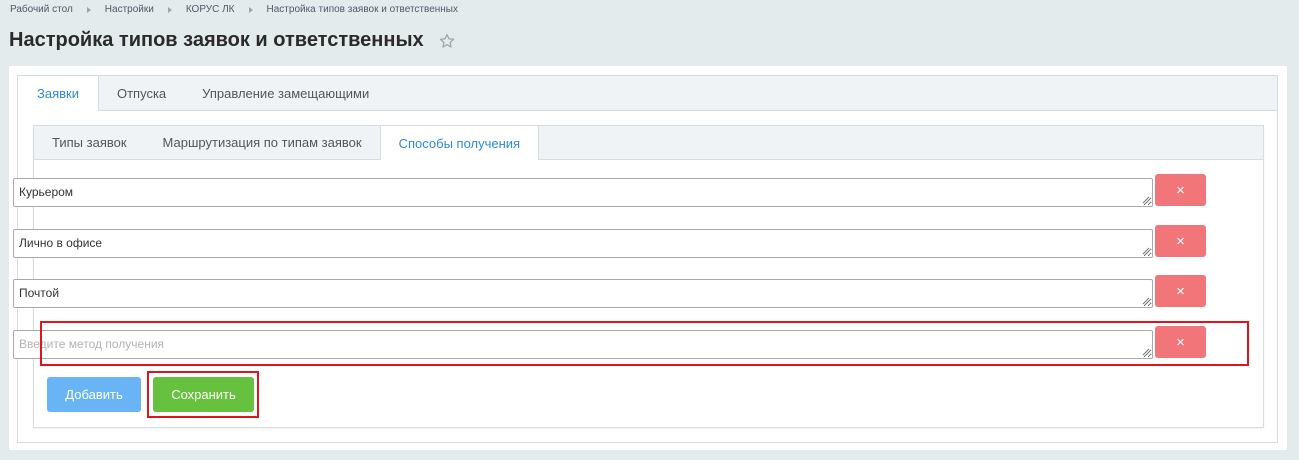  Describe the element at coordinates (210, 9) in the screenshot. I see `breadcrumb-item-korus-lk: КОРУС ЛК` at that location.